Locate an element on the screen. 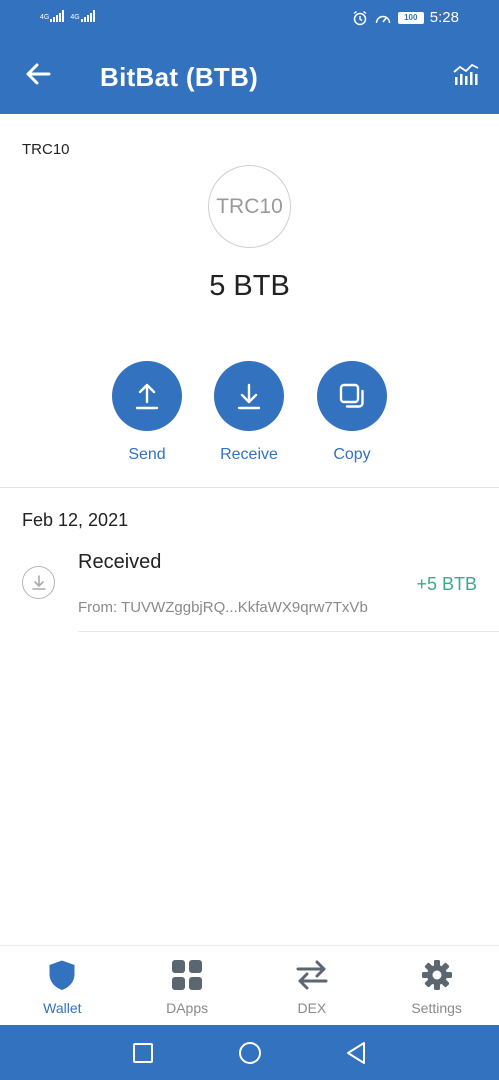  received-icon is located at coordinates (38, 582).